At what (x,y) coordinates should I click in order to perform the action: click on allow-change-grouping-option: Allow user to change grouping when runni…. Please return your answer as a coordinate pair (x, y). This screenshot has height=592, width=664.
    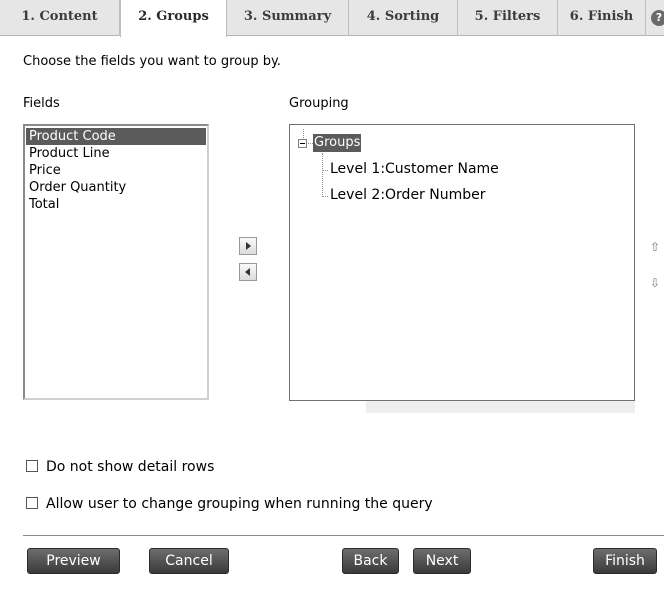
    Looking at the image, I should click on (229, 504).